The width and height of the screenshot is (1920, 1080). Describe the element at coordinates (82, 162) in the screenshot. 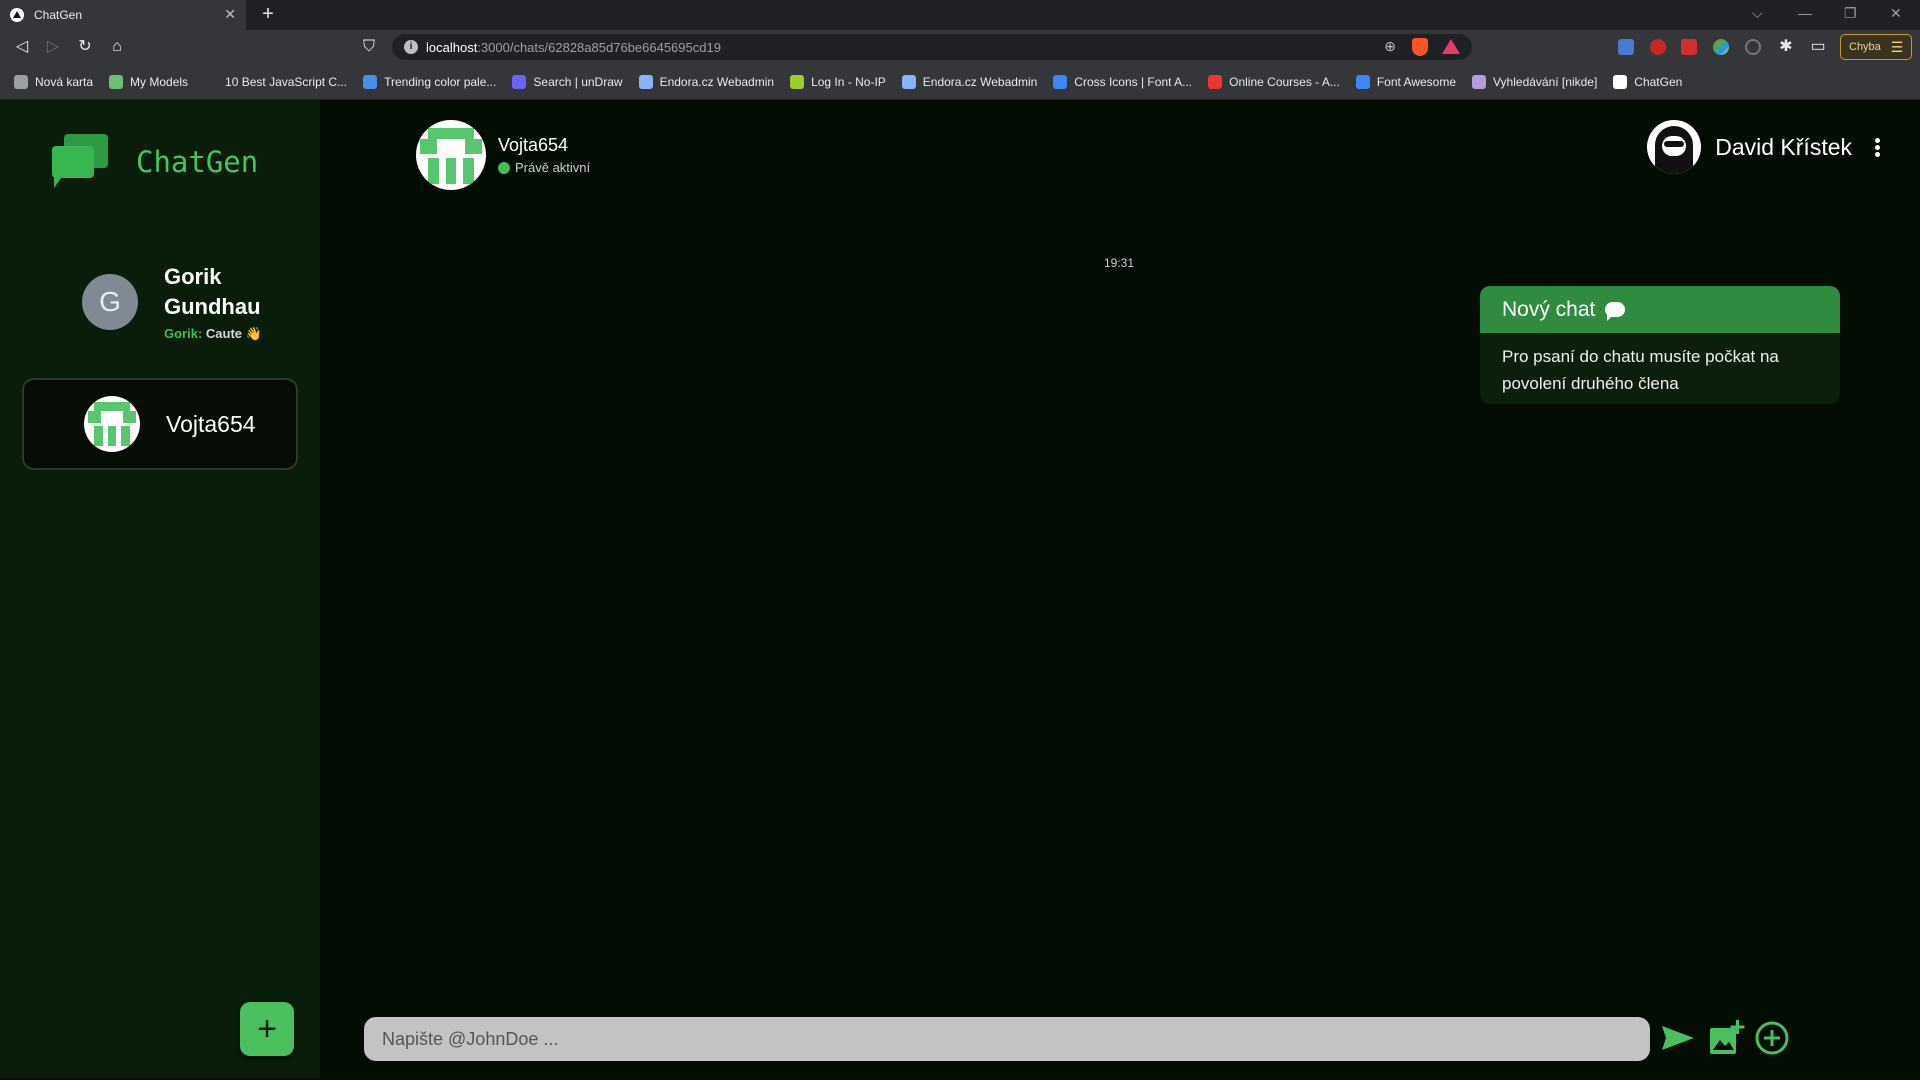

I see `chat-bubbles-logo-icon` at that location.